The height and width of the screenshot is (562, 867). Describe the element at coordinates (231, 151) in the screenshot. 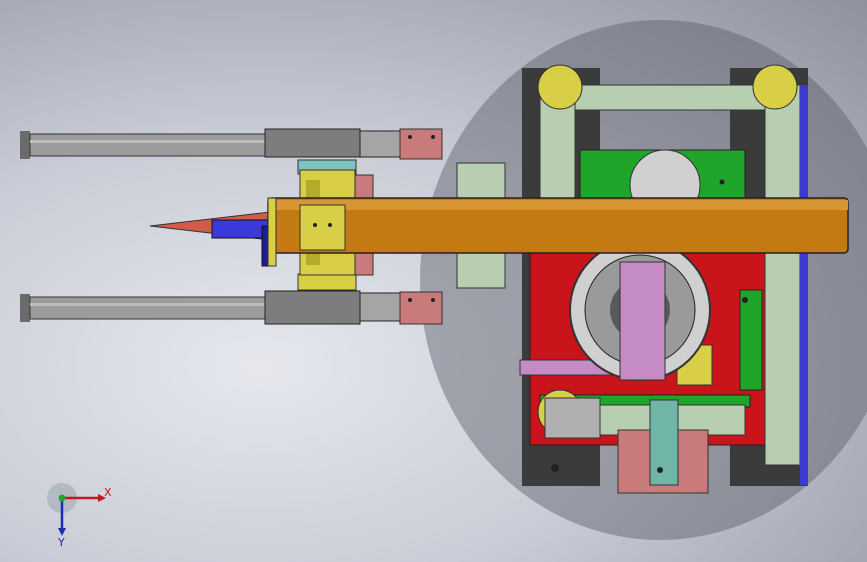

I see `upper-cylinder` at that location.